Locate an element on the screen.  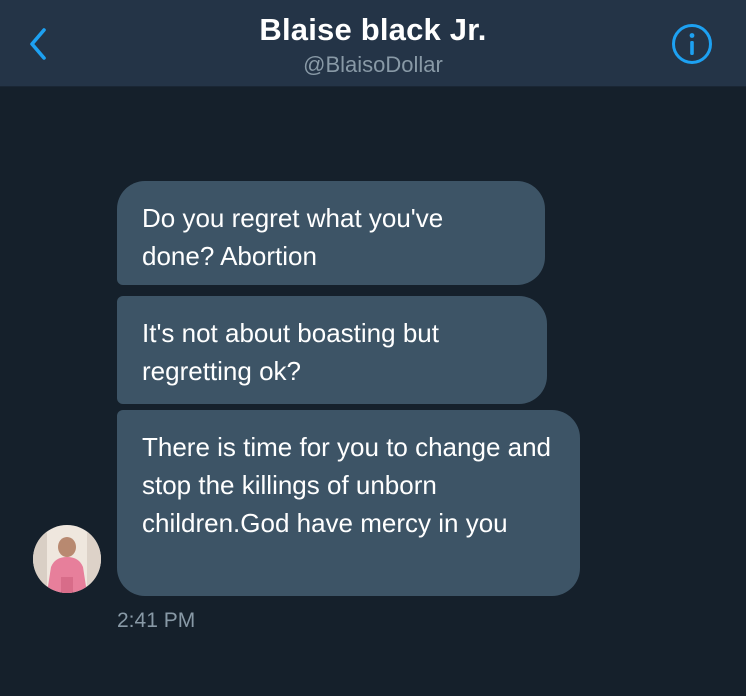
avatar-image is located at coordinates (67, 559).